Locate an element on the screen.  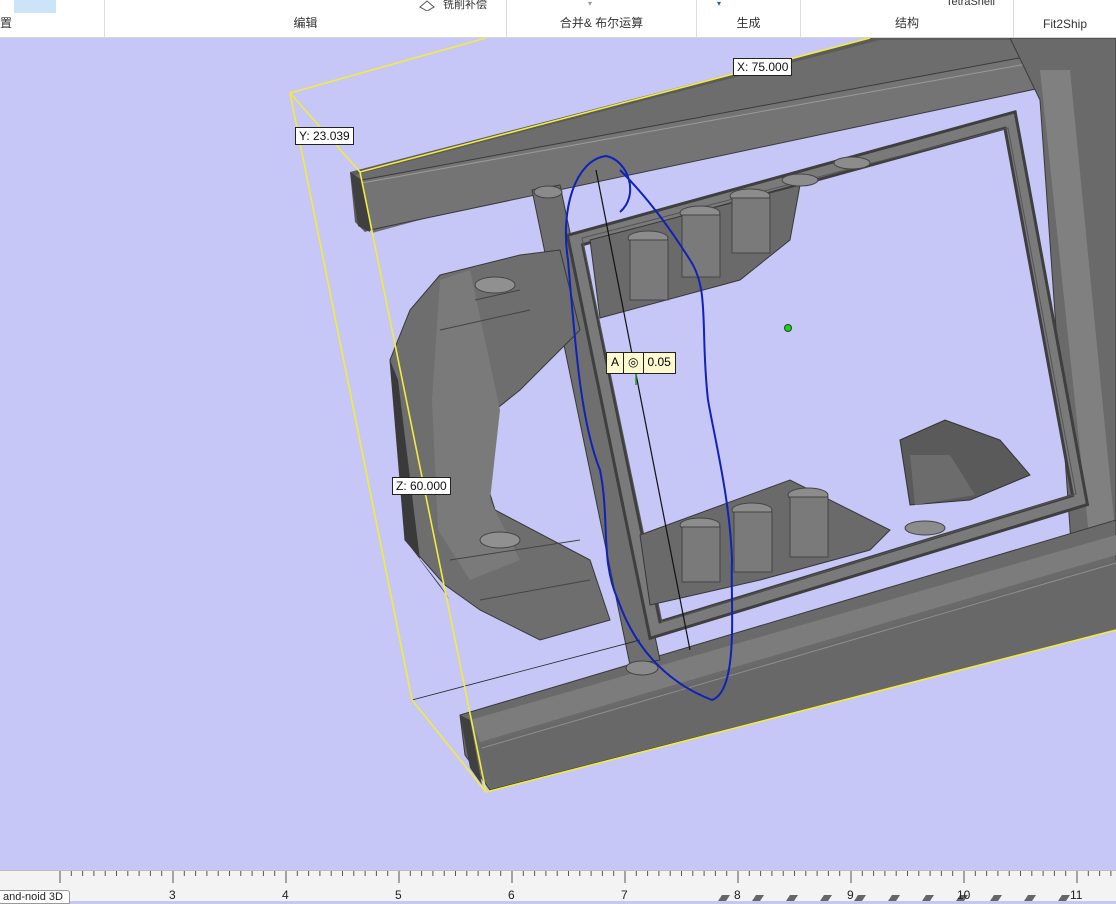
group-label-boolean: 合并& 布尔运算 is located at coordinates (601, 23).